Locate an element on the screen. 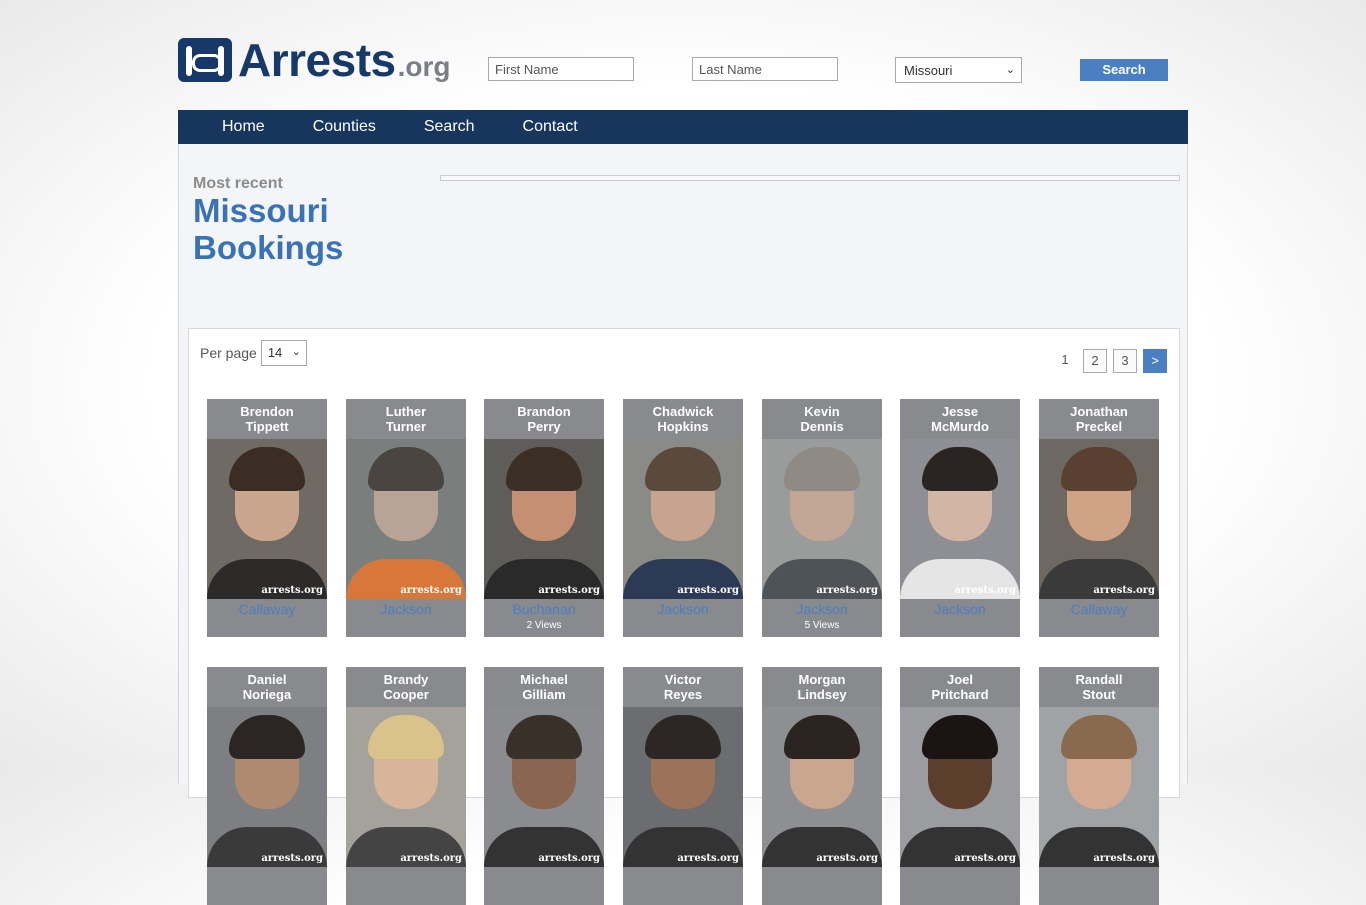 The image size is (1366, 905). page-title: Missouri Bookings is located at coordinates (268, 229).